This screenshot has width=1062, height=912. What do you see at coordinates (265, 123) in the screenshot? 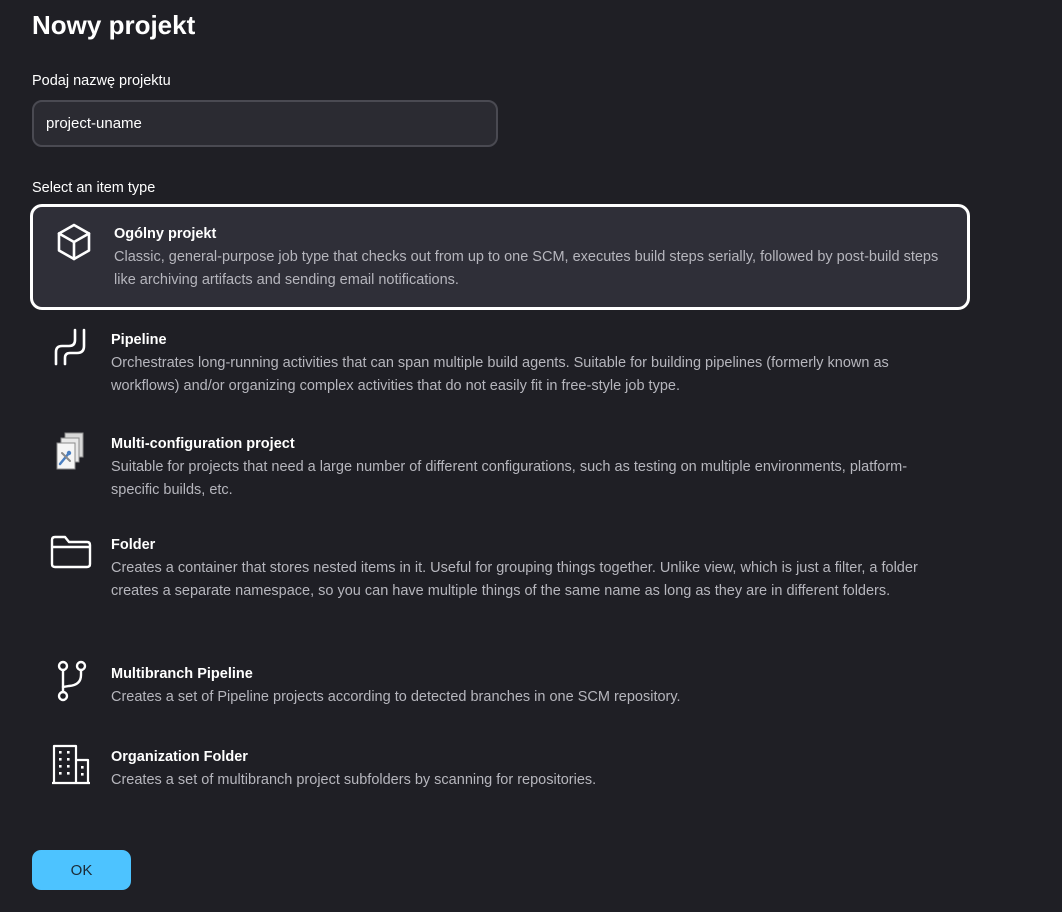
I see `project-name-input` at bounding box center [265, 123].